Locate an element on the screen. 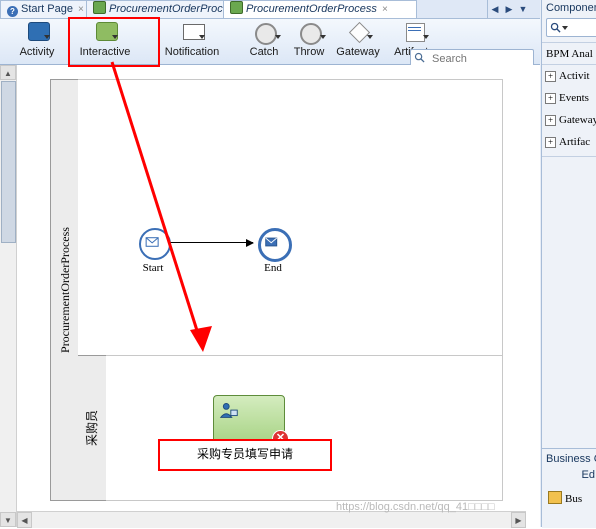 The width and height of the screenshot is (596, 529). task-name-callout: 采购专员填写申请 is located at coordinates (245, 455).